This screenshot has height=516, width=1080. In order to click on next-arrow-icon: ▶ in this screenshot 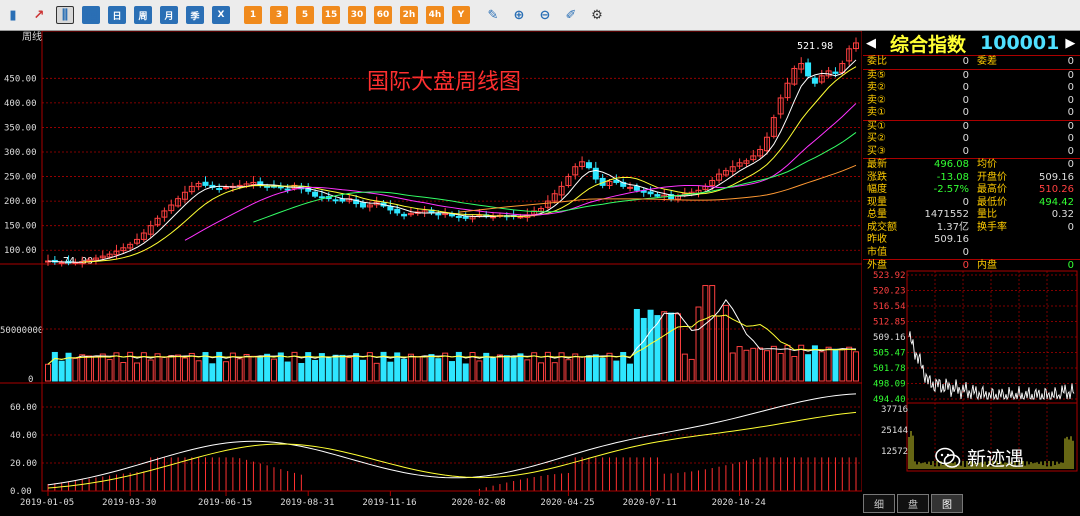, I will do `click(1070, 43)`.